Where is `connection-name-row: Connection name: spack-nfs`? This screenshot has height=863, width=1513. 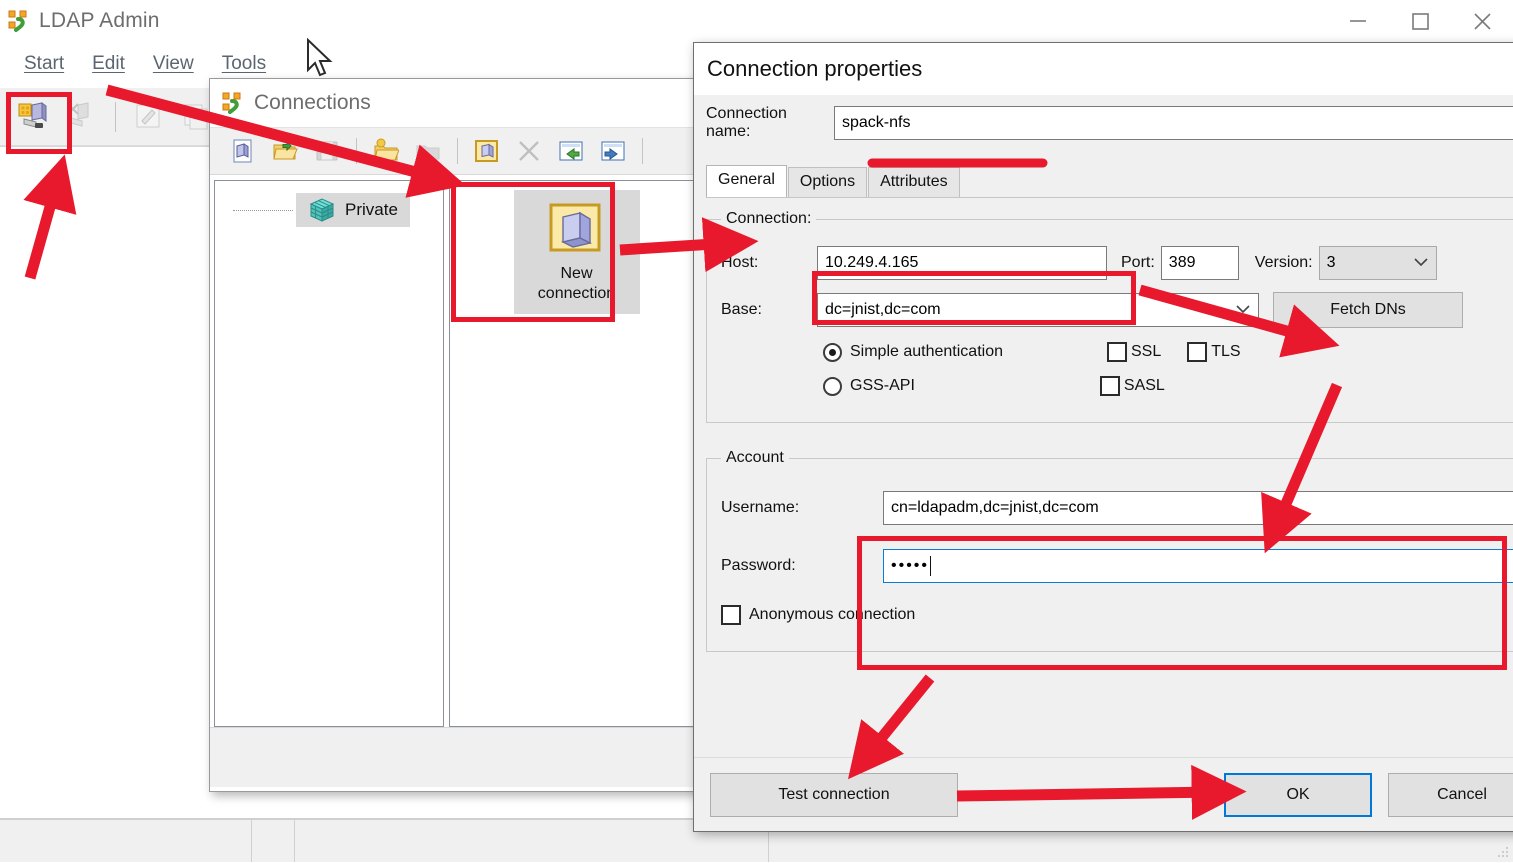 connection-name-row: Connection name: spack-nfs is located at coordinates (1103, 118).